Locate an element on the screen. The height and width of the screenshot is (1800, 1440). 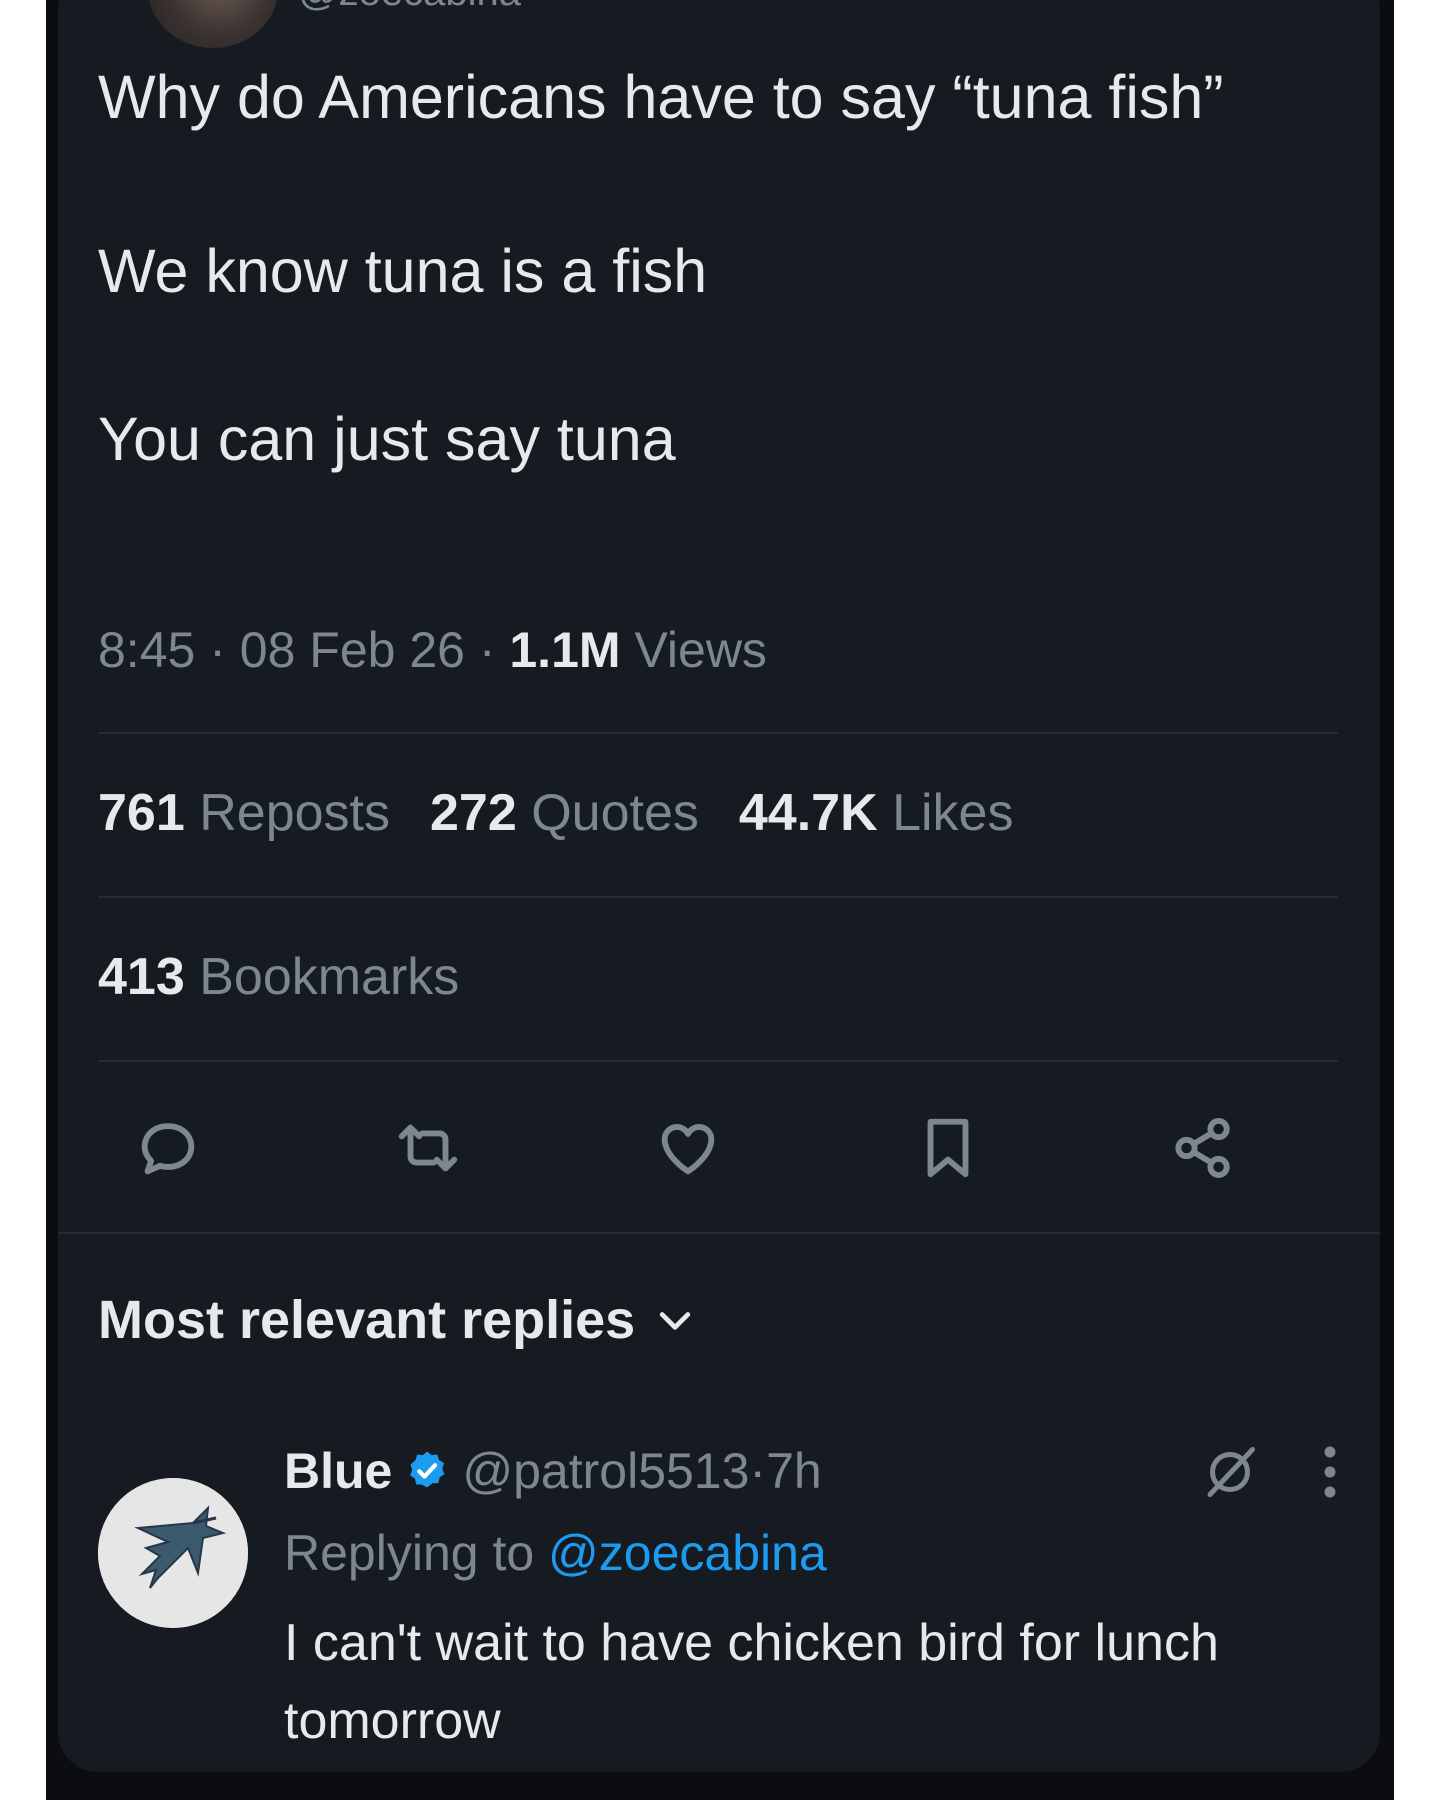
repost-icon is located at coordinates (428, 1148).